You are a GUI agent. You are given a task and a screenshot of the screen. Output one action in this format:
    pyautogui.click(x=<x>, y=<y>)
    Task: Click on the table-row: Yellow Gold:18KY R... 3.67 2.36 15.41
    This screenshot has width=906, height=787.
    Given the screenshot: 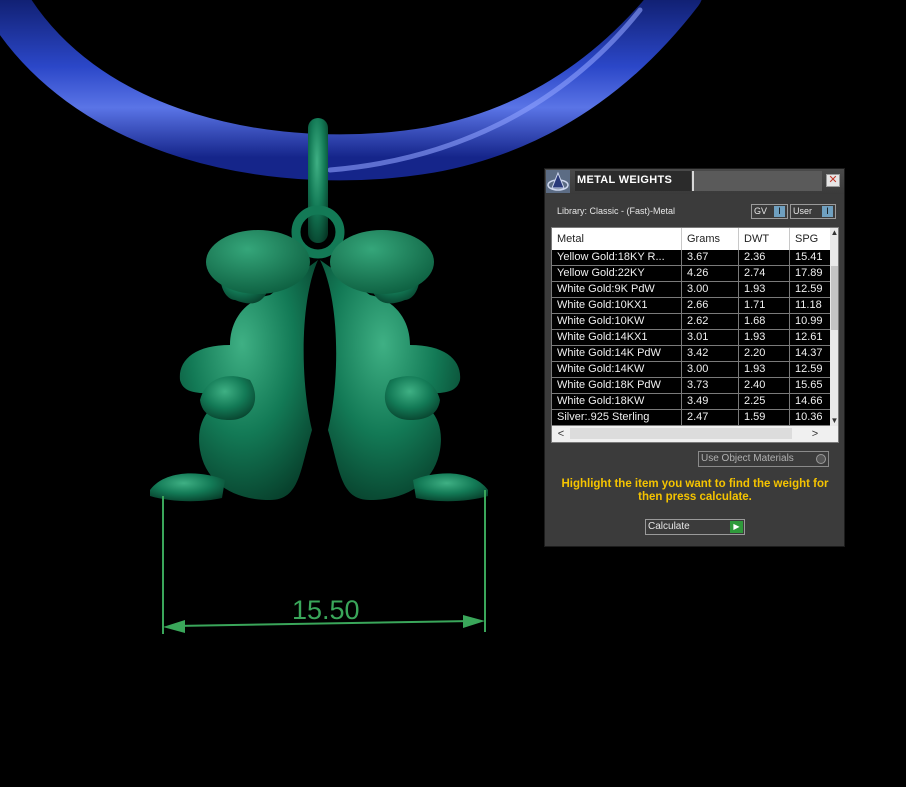 What is the action you would take?
    pyautogui.click(x=691, y=258)
    